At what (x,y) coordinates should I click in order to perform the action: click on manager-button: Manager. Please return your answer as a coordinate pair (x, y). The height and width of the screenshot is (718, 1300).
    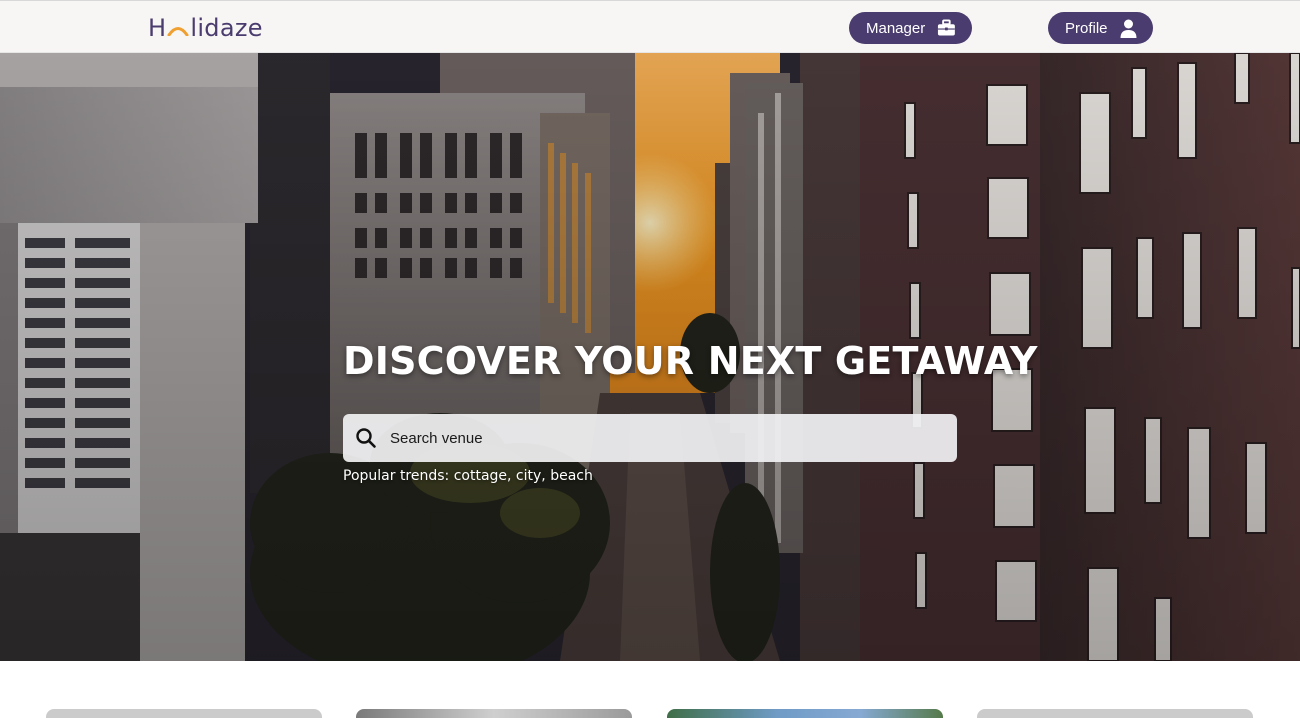
    Looking at the image, I should click on (910, 28).